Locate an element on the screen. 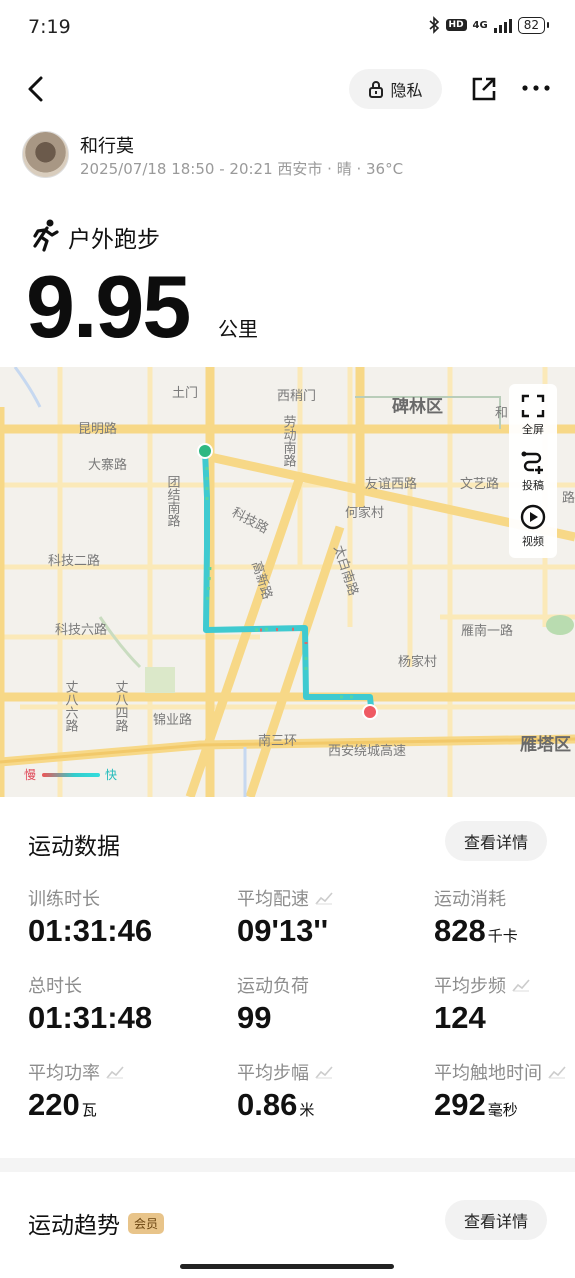 The image size is (575, 1278). stat-label: 平均配速 is located at coordinates (285, 898).